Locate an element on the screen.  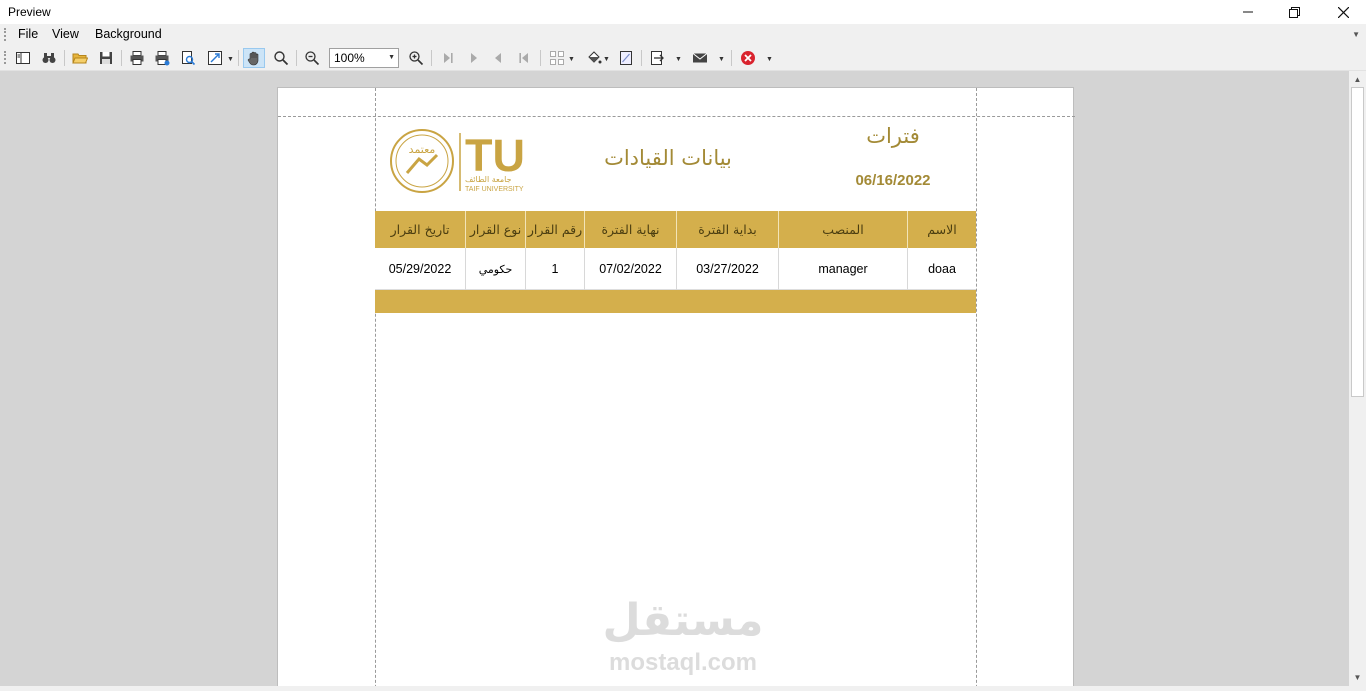
binoculars-icon is located at coordinates (49, 58).